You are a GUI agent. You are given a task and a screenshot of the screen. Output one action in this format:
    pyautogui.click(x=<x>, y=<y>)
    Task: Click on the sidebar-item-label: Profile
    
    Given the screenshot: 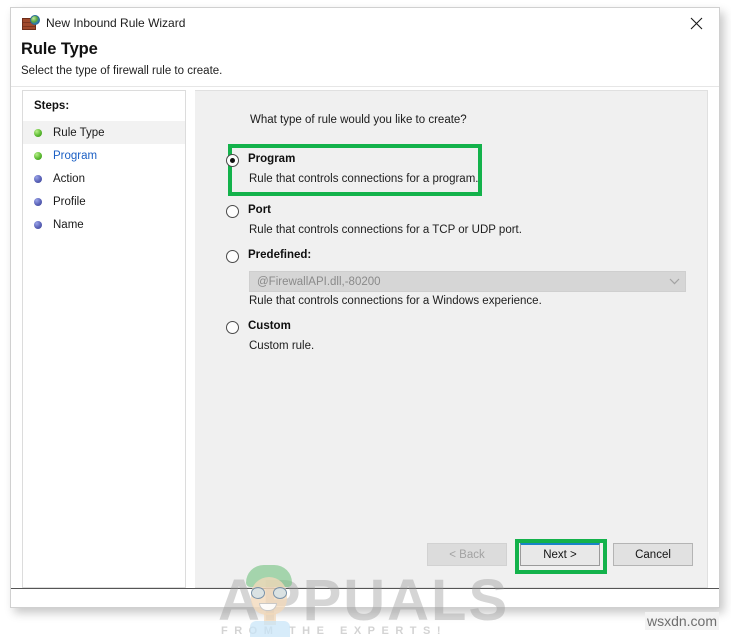 What is the action you would take?
    pyautogui.click(x=69, y=201)
    